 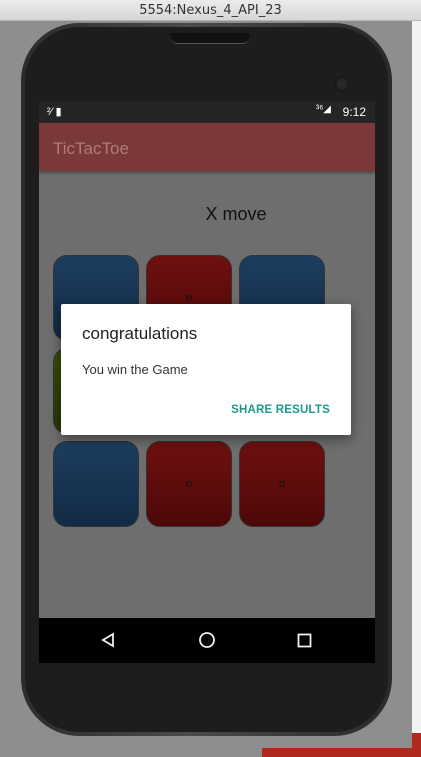 What do you see at coordinates (54, 112) in the screenshot?
I see `notification-icons: ²⁄ ▮` at bounding box center [54, 112].